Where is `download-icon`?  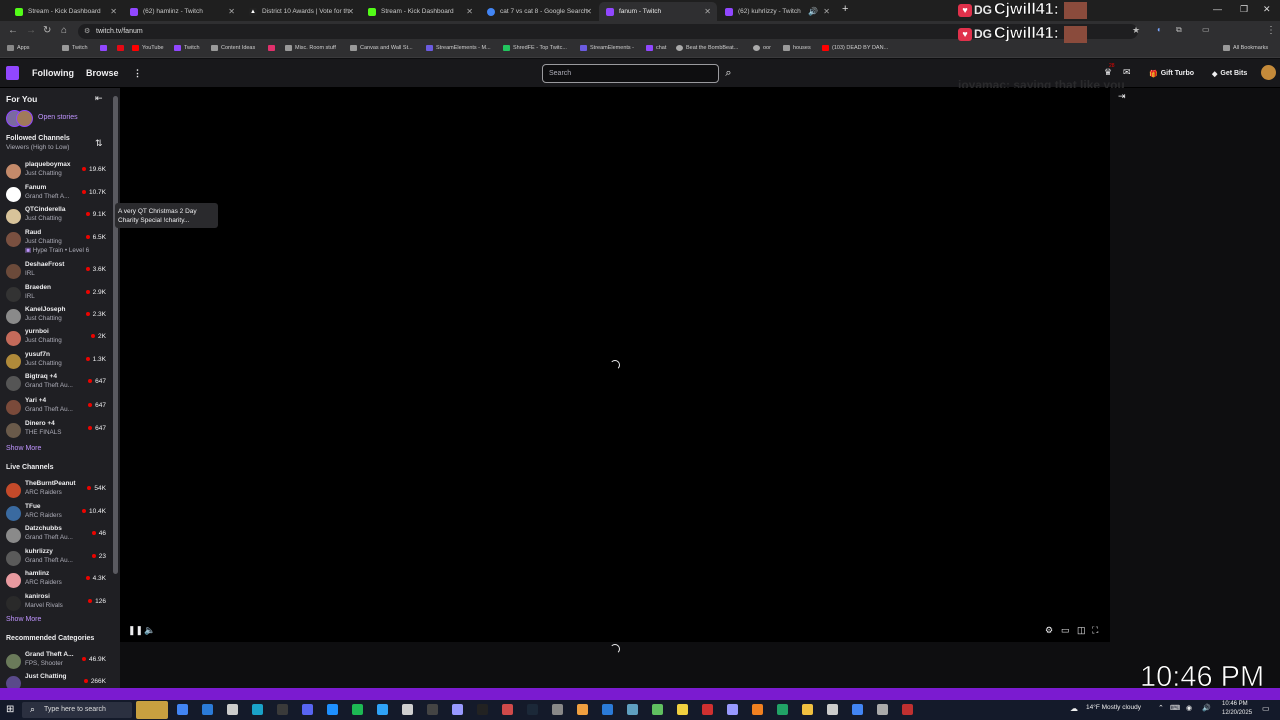 download-icon is located at coordinates (707, 709).